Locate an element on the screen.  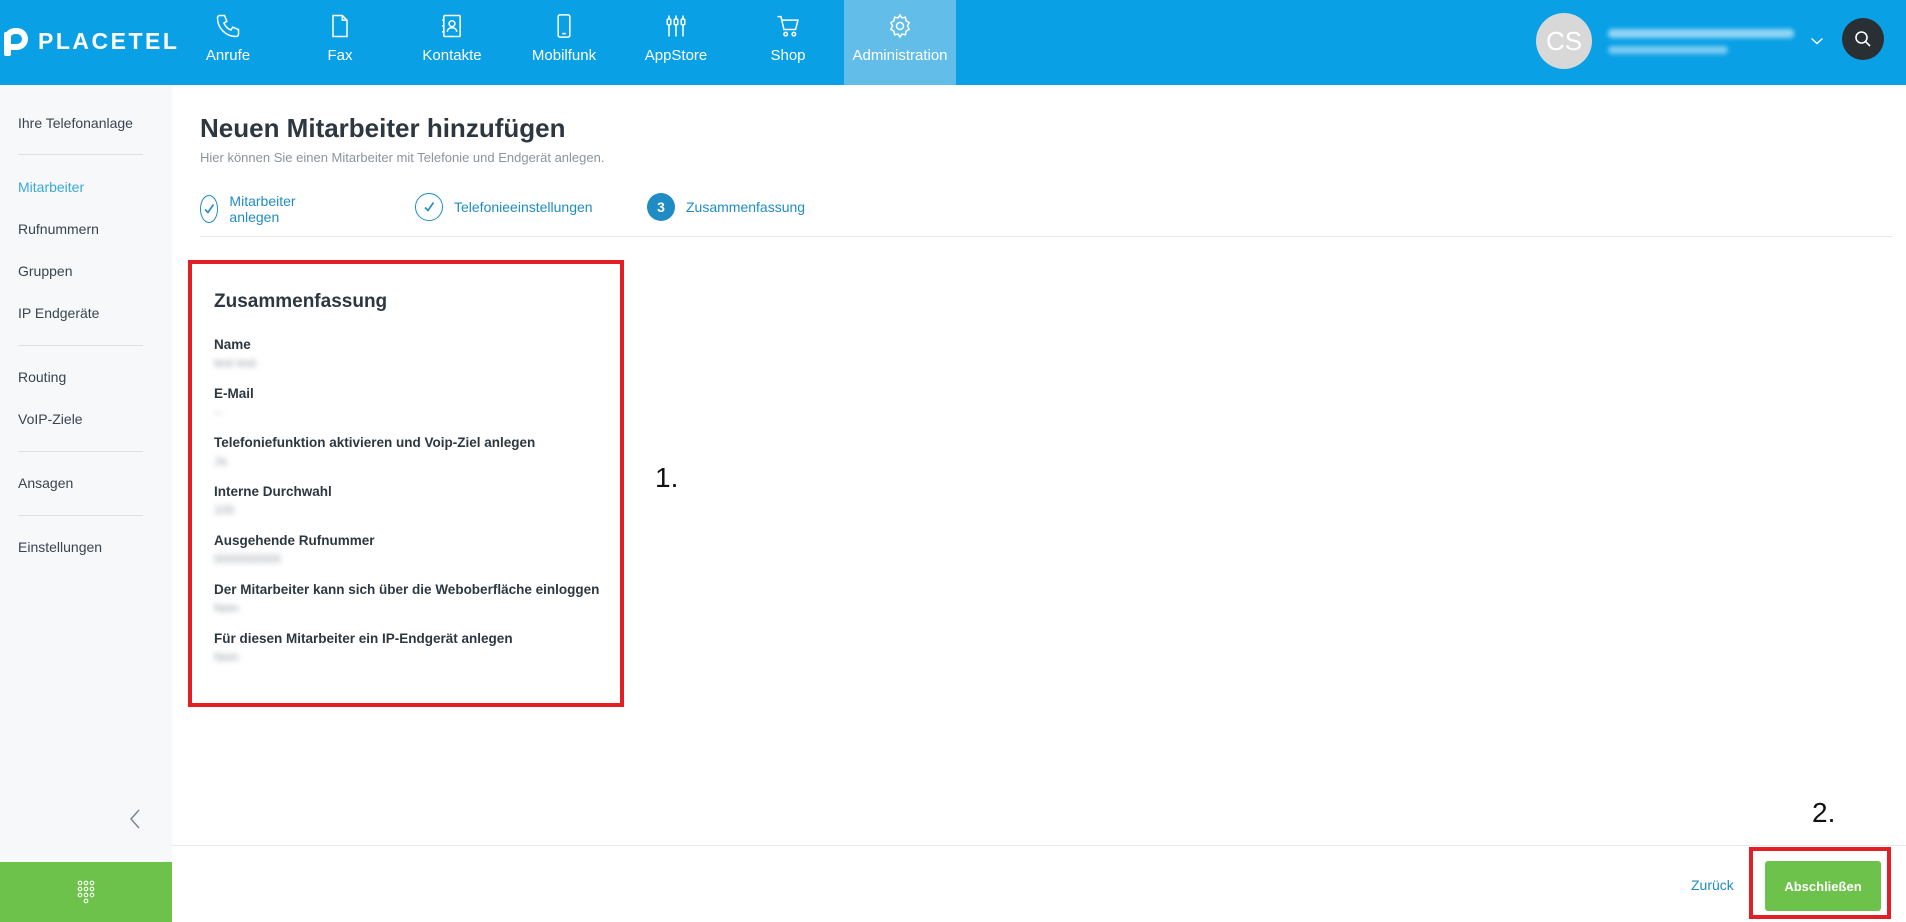
field-label: E-Mail is located at coordinates (234, 393).